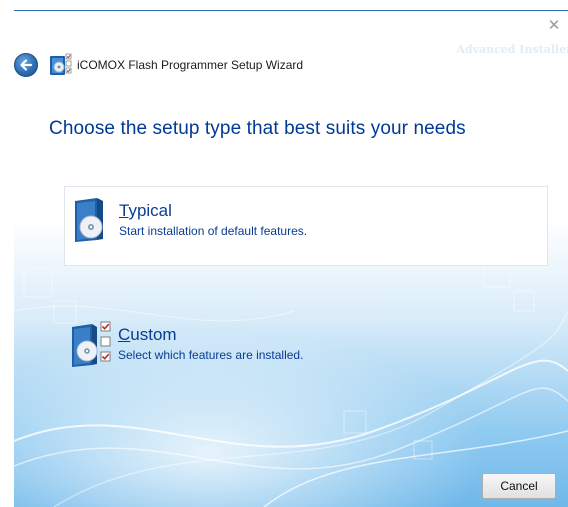 The image size is (568, 507). What do you see at coordinates (124, 334) in the screenshot?
I see `custom-accelerator: C` at bounding box center [124, 334].